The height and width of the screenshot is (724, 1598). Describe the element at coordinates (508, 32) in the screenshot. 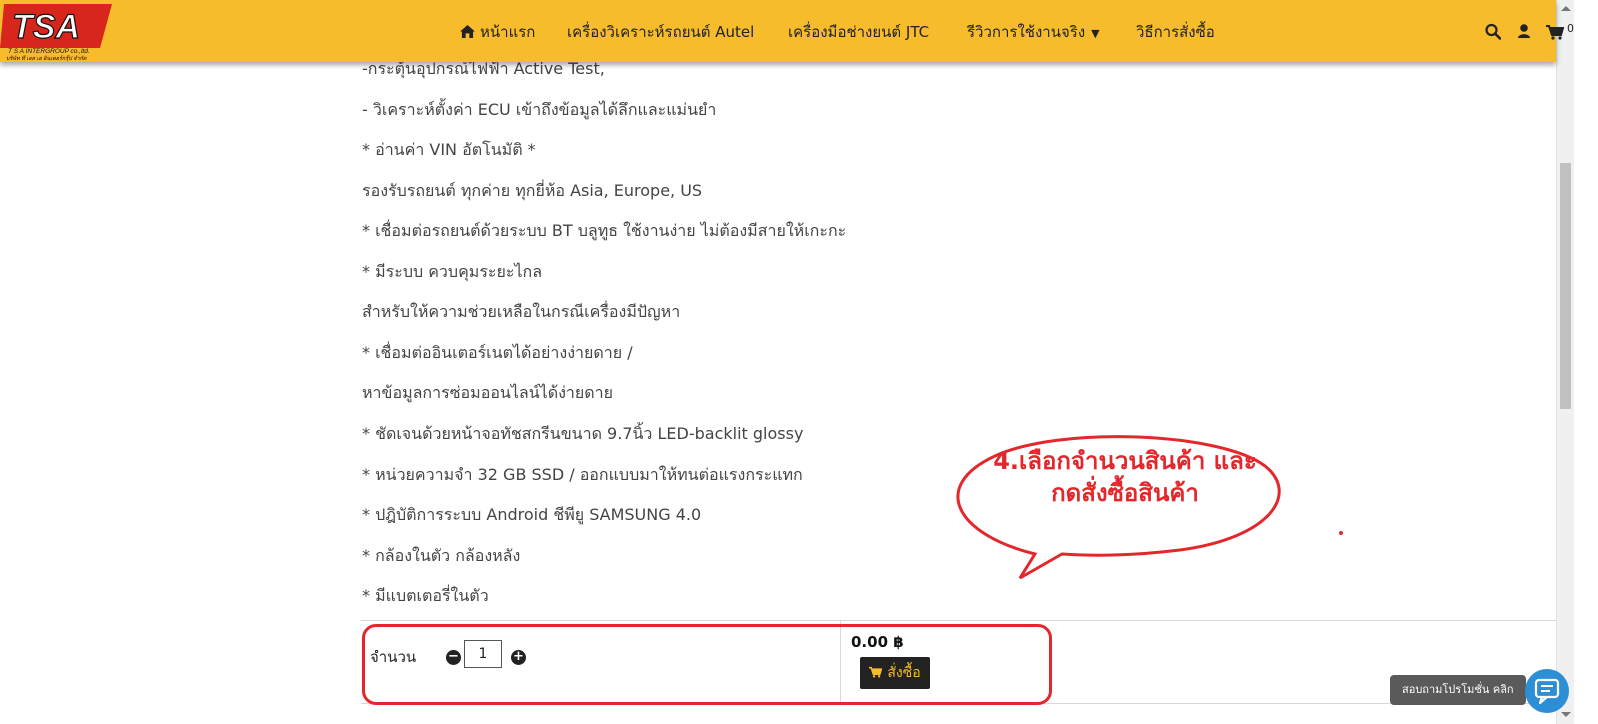

I see `nav-home-label: หน้าแรก` at that location.